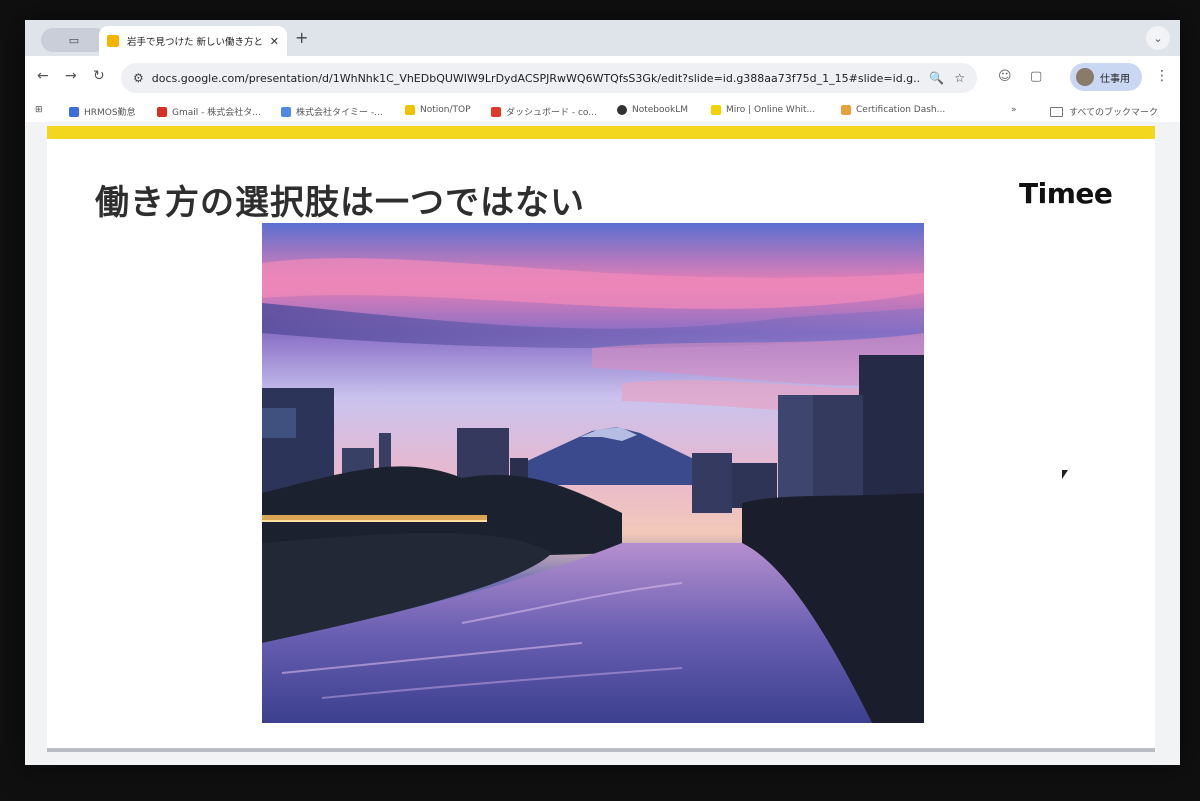  I want to click on timee-logo: Timee, so click(1066, 193).